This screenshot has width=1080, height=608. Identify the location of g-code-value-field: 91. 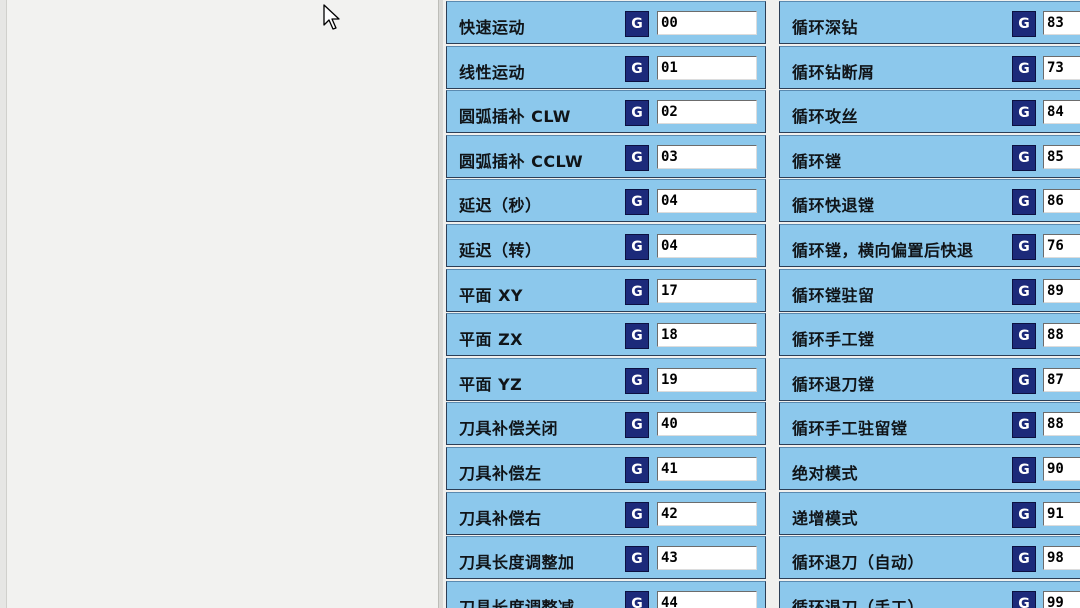
(1061, 514).